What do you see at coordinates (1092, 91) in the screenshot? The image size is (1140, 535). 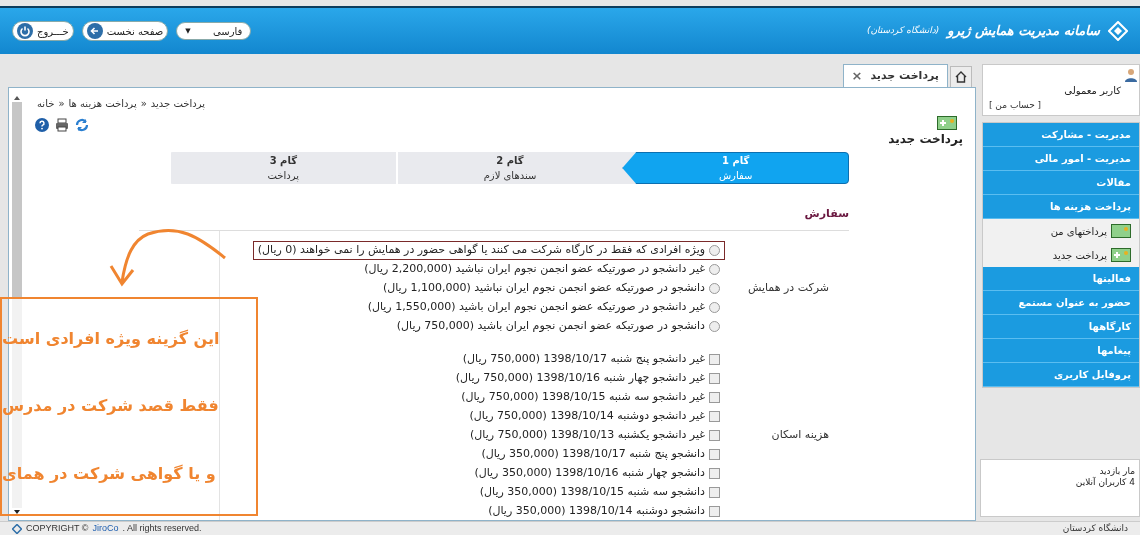 I see `user-name: کاربر معمولی` at bounding box center [1092, 91].